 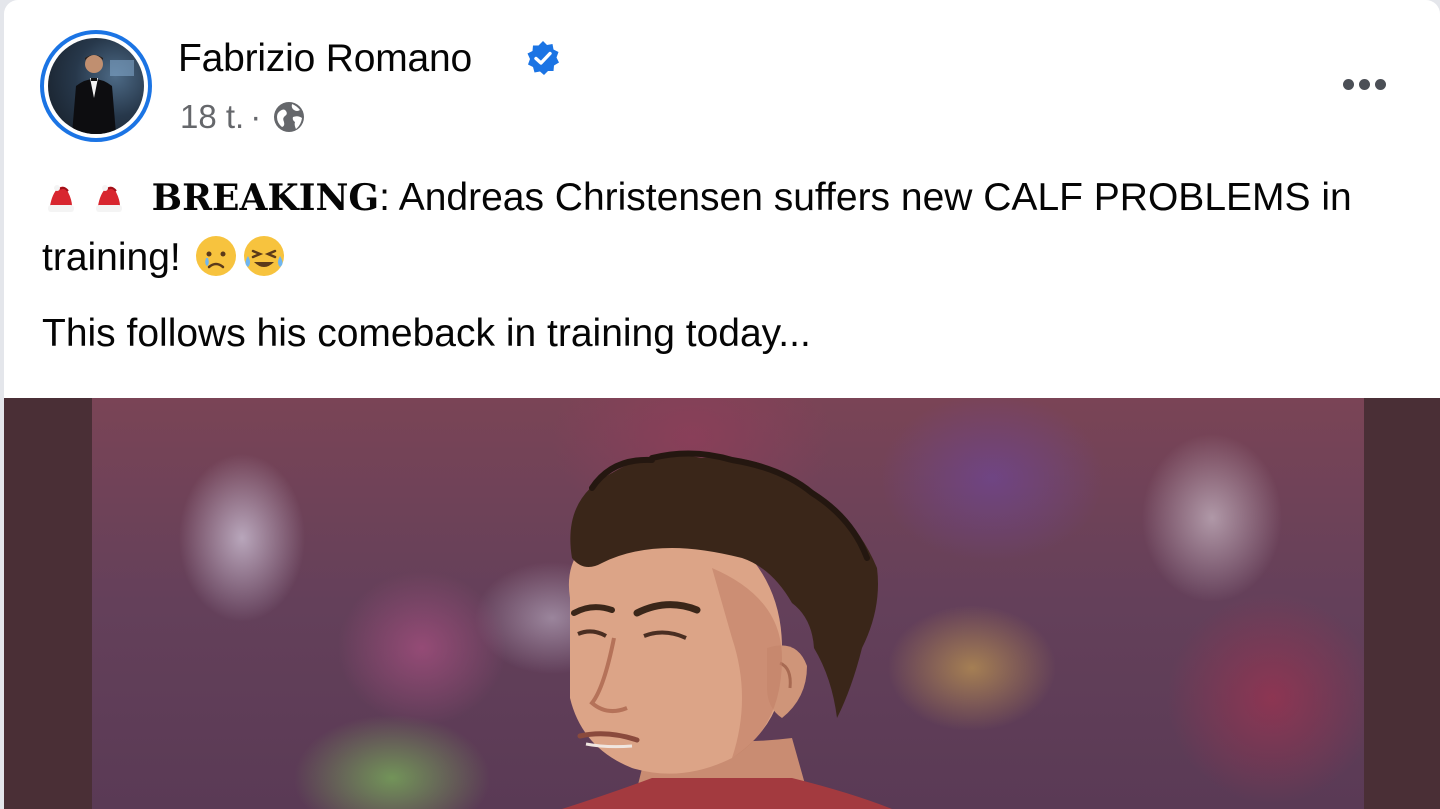 I want to click on tears-of-joy-emoji-icon, so click(x=263, y=256).